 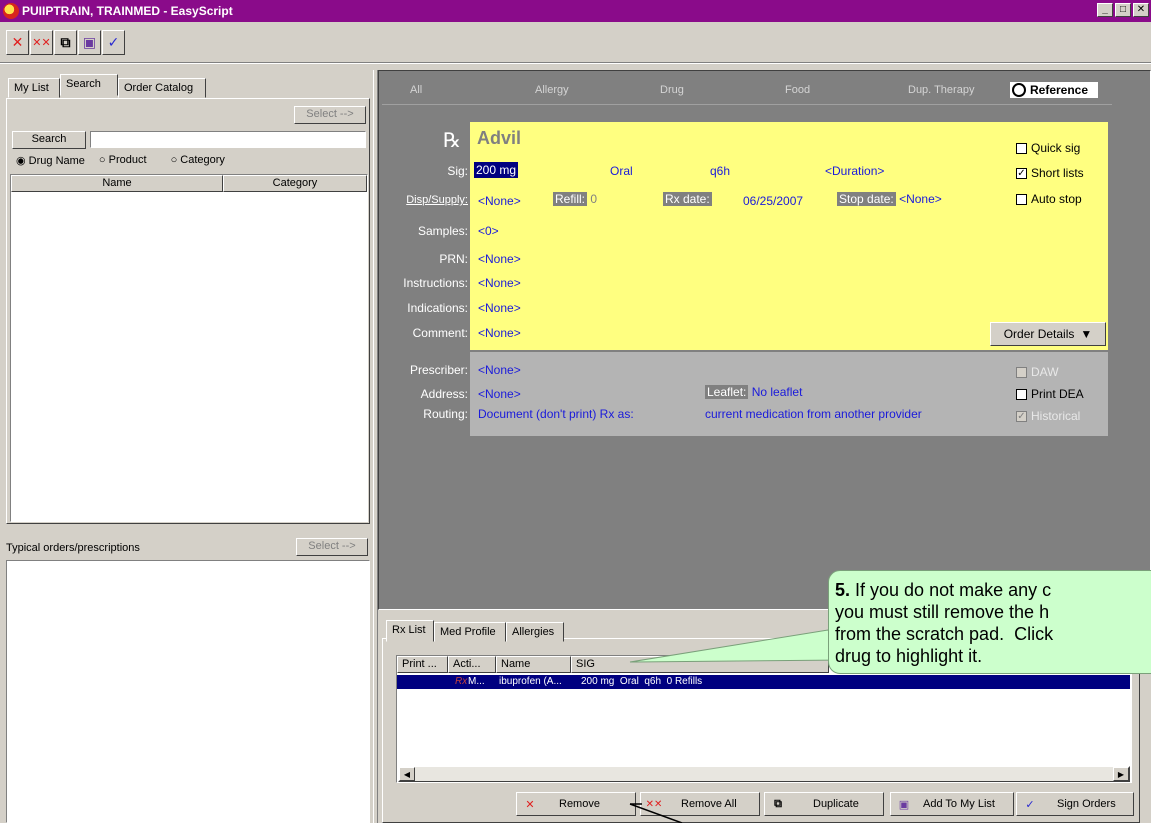 I want to click on drug-name: Advil, so click(x=499, y=138).